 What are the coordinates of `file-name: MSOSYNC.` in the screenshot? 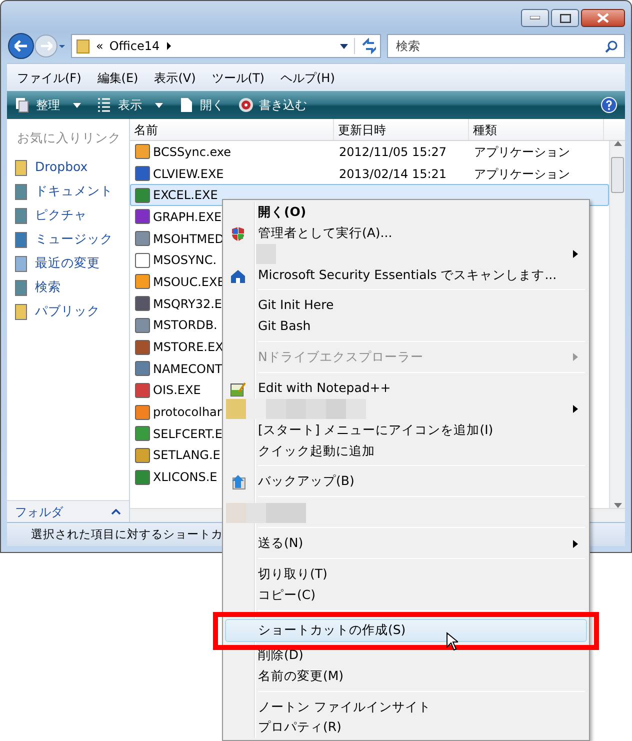 It's located at (185, 261).